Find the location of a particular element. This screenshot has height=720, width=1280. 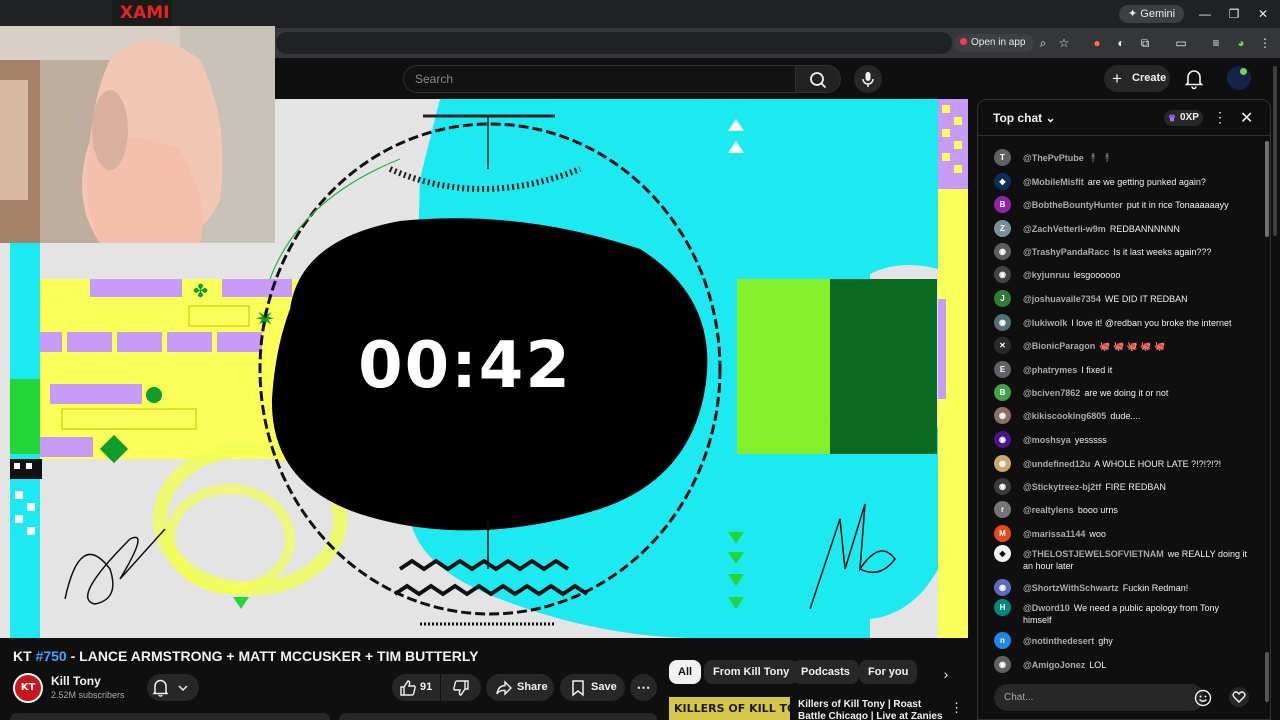

chat-menu-icon: ⋮ is located at coordinates (1220, 117).